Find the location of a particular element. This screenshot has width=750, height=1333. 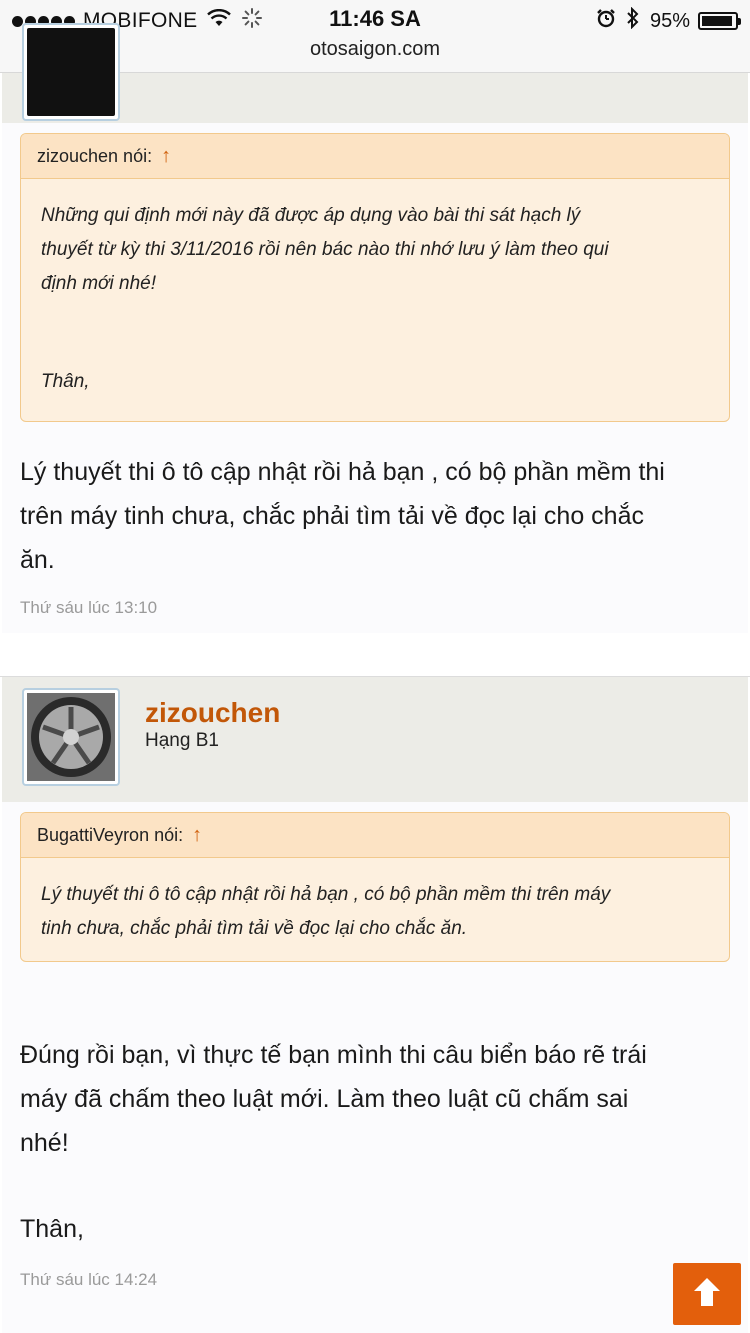

quote-header: BugattiVeyron nói: ↑ is located at coordinates (375, 835).